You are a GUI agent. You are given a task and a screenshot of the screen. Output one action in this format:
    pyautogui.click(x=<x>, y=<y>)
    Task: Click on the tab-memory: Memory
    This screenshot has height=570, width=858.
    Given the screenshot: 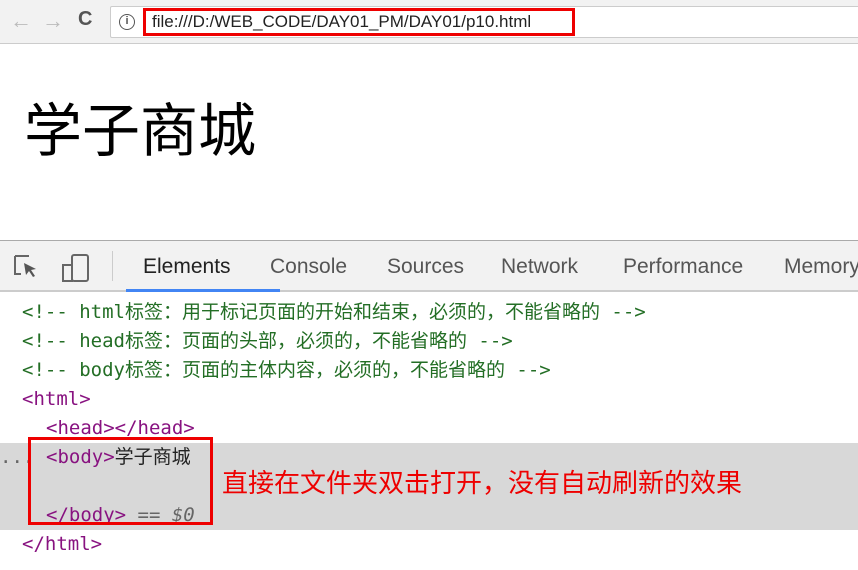 What is the action you would take?
    pyautogui.click(x=821, y=267)
    